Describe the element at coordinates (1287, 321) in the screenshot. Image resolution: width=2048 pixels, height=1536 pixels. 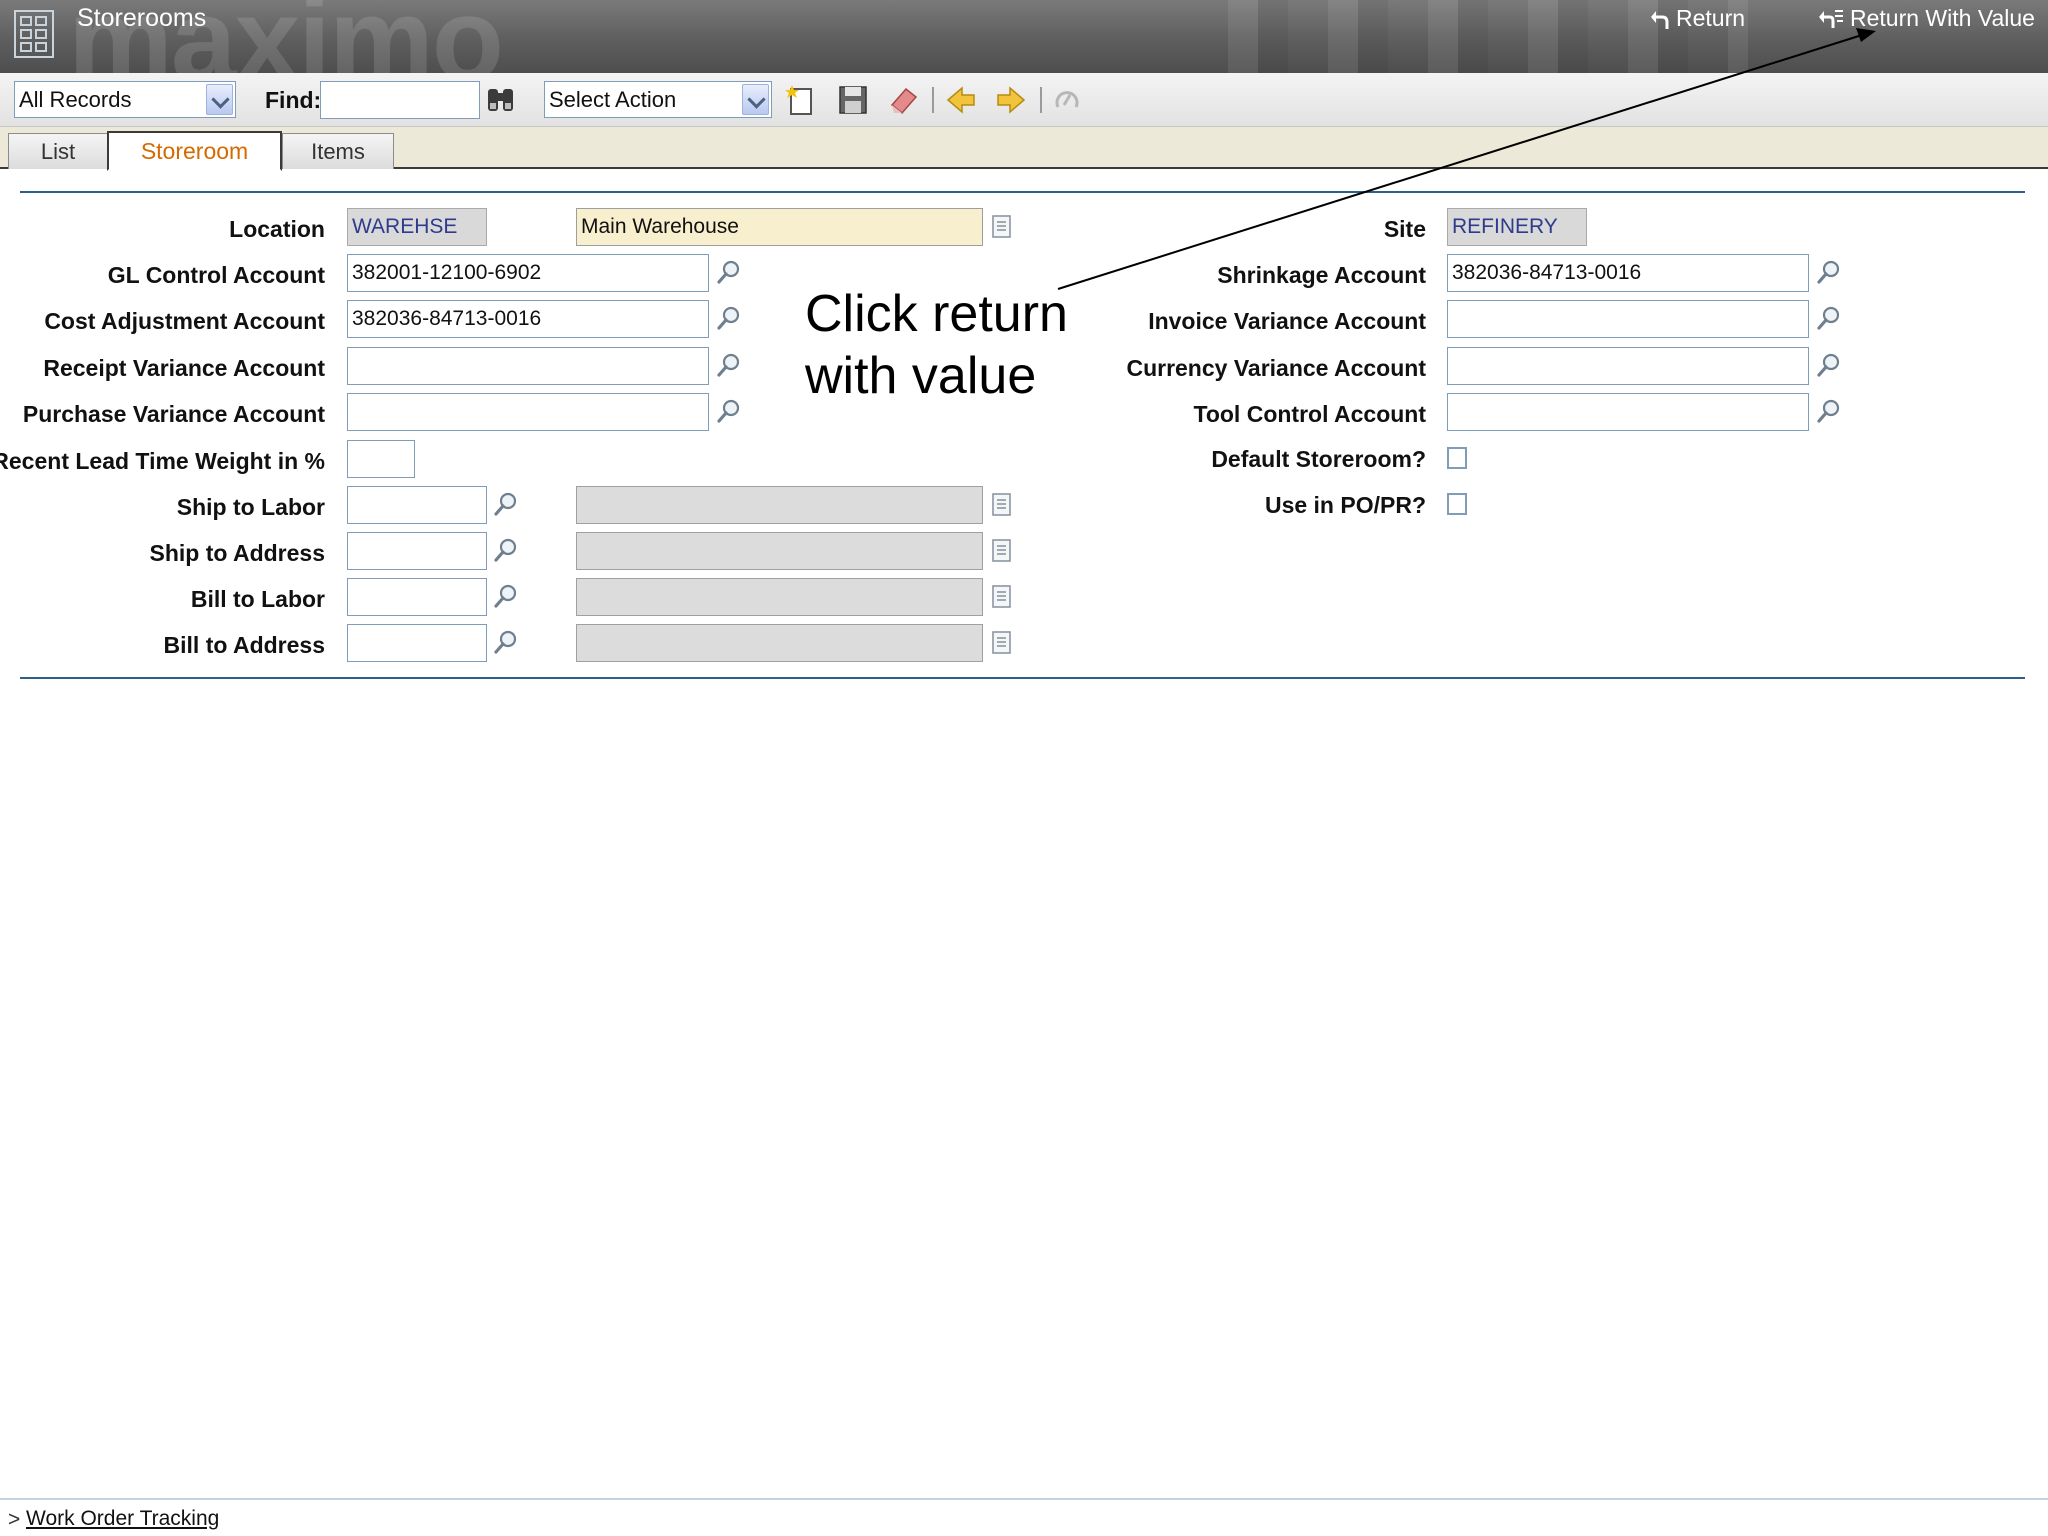
I see `invoice-variance-label: Invoice Variance Account` at that location.